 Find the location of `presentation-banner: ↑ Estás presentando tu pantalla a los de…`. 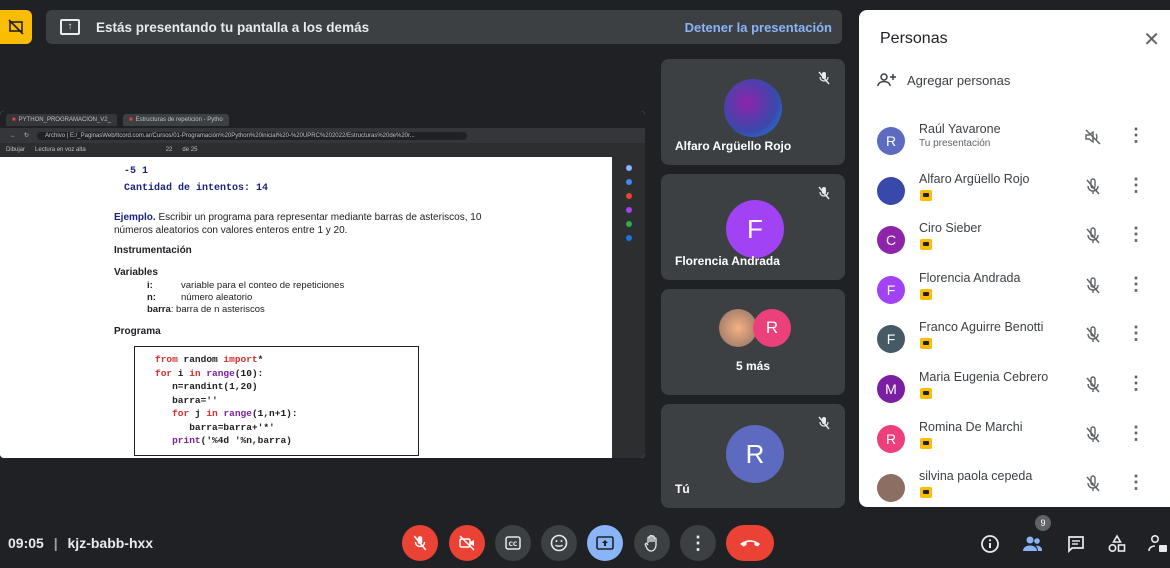

presentation-banner: ↑ Estás presentando tu pantalla a los de… is located at coordinates (444, 27).